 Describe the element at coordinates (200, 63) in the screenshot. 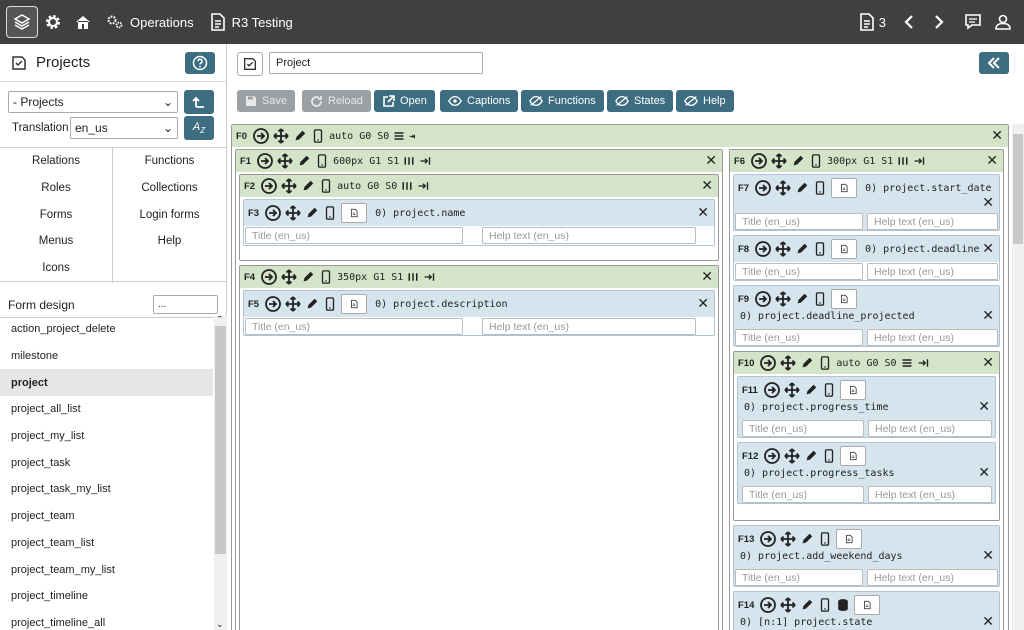

I see `help-button` at that location.